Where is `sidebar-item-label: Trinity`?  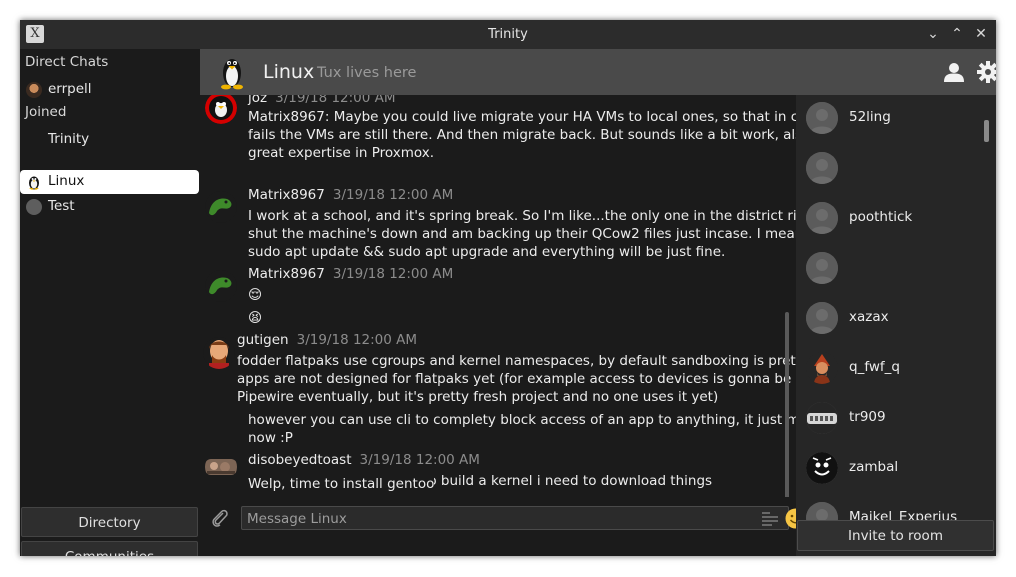
sidebar-item-label: Trinity is located at coordinates (69, 139).